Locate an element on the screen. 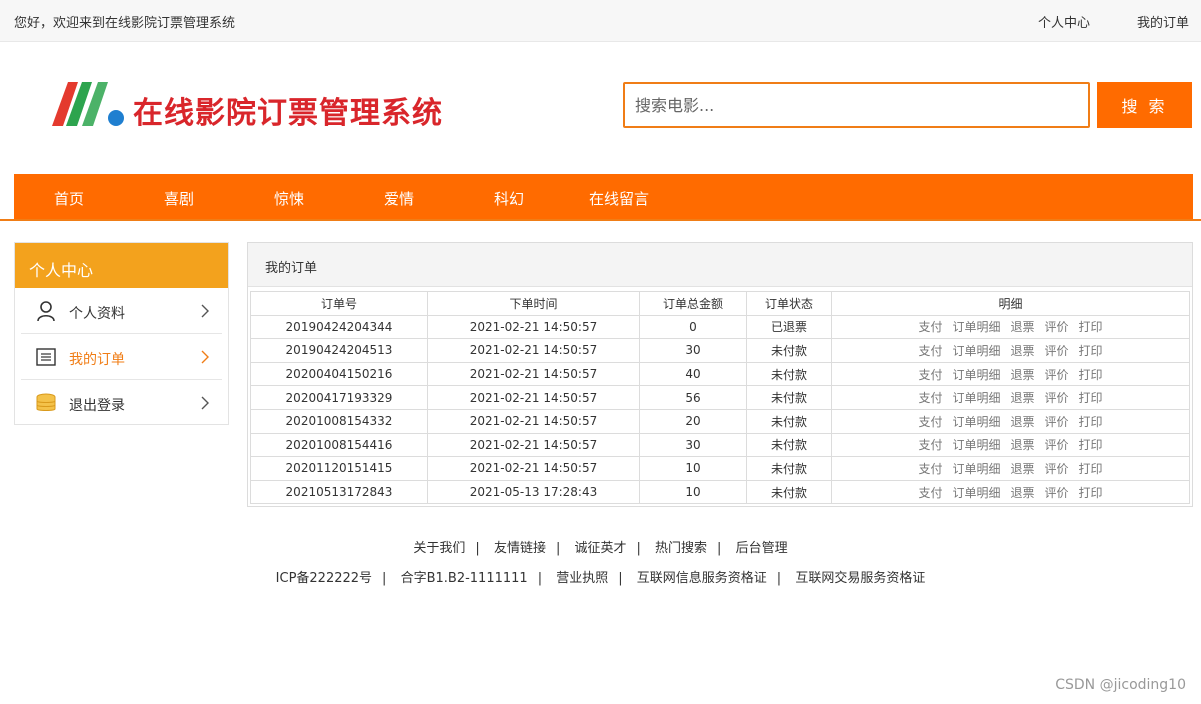 This screenshot has height=704, width=1201. order-amount-cell: 40 is located at coordinates (693, 374).